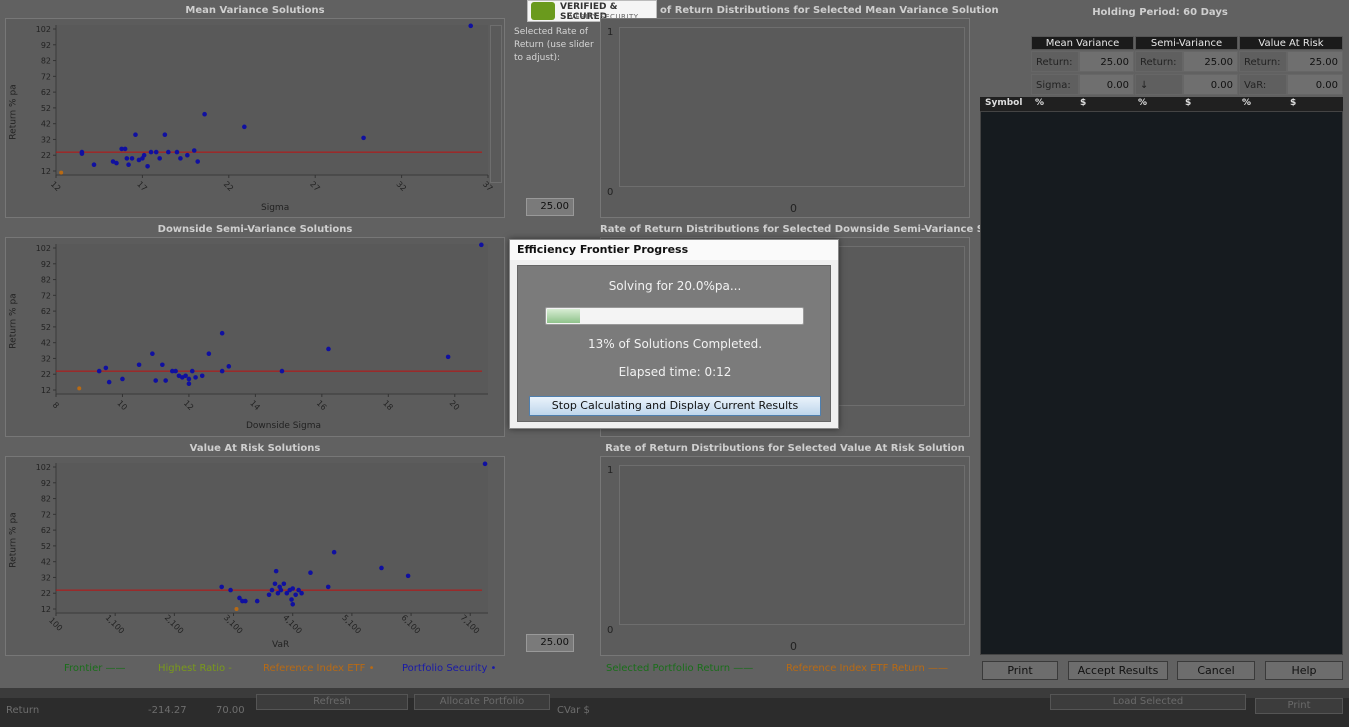 Image resolution: width=1349 pixels, height=727 pixels. Describe the element at coordinates (322, 406) in the screenshot. I see `ds-x-tick-label: 16` at that location.